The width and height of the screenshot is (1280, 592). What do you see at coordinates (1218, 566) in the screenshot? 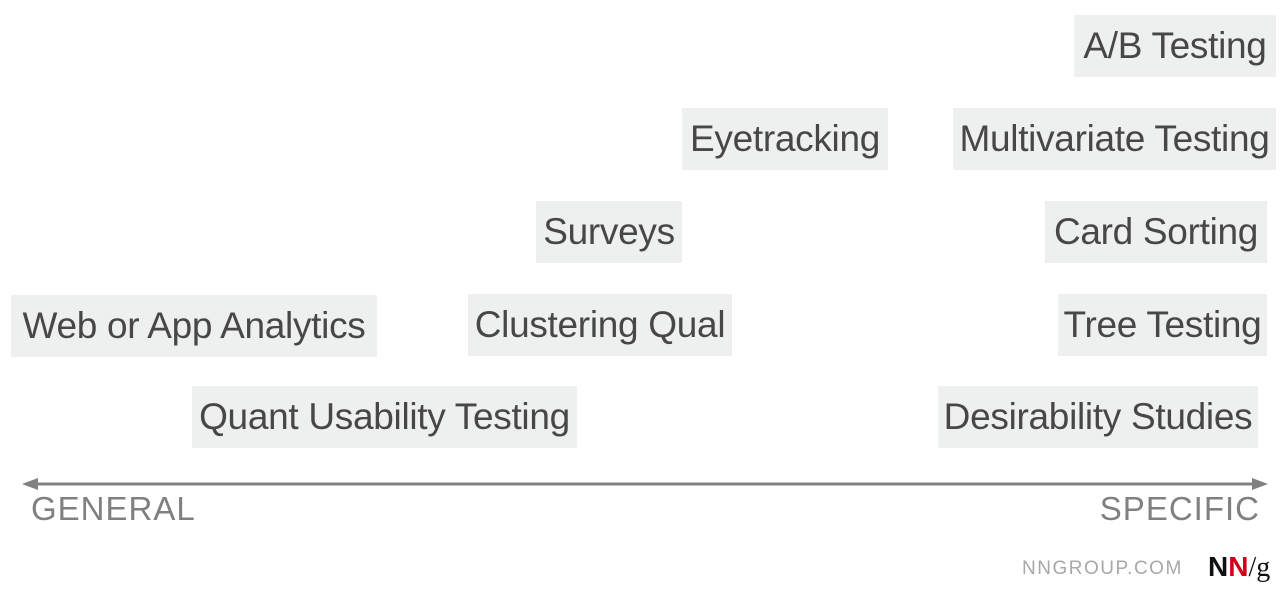
I see `logo-n-black: N` at bounding box center [1218, 566].